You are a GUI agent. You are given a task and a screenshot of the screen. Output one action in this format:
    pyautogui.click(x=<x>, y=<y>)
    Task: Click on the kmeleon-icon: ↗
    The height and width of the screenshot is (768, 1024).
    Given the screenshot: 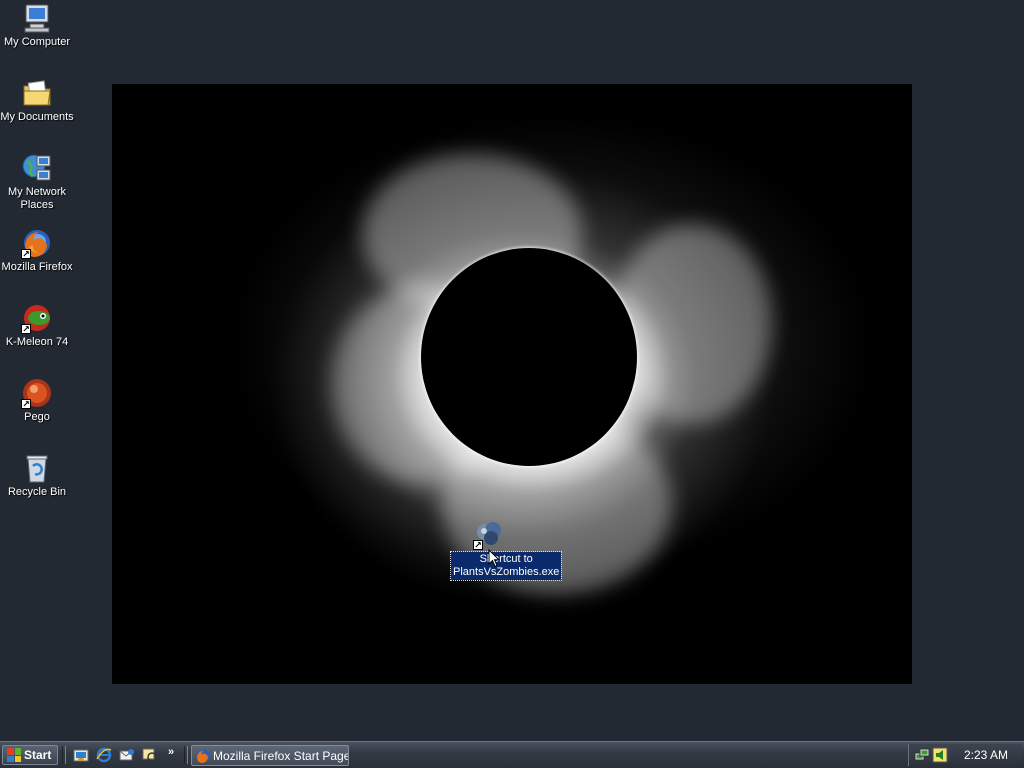 What is the action you would take?
    pyautogui.click(x=37, y=318)
    